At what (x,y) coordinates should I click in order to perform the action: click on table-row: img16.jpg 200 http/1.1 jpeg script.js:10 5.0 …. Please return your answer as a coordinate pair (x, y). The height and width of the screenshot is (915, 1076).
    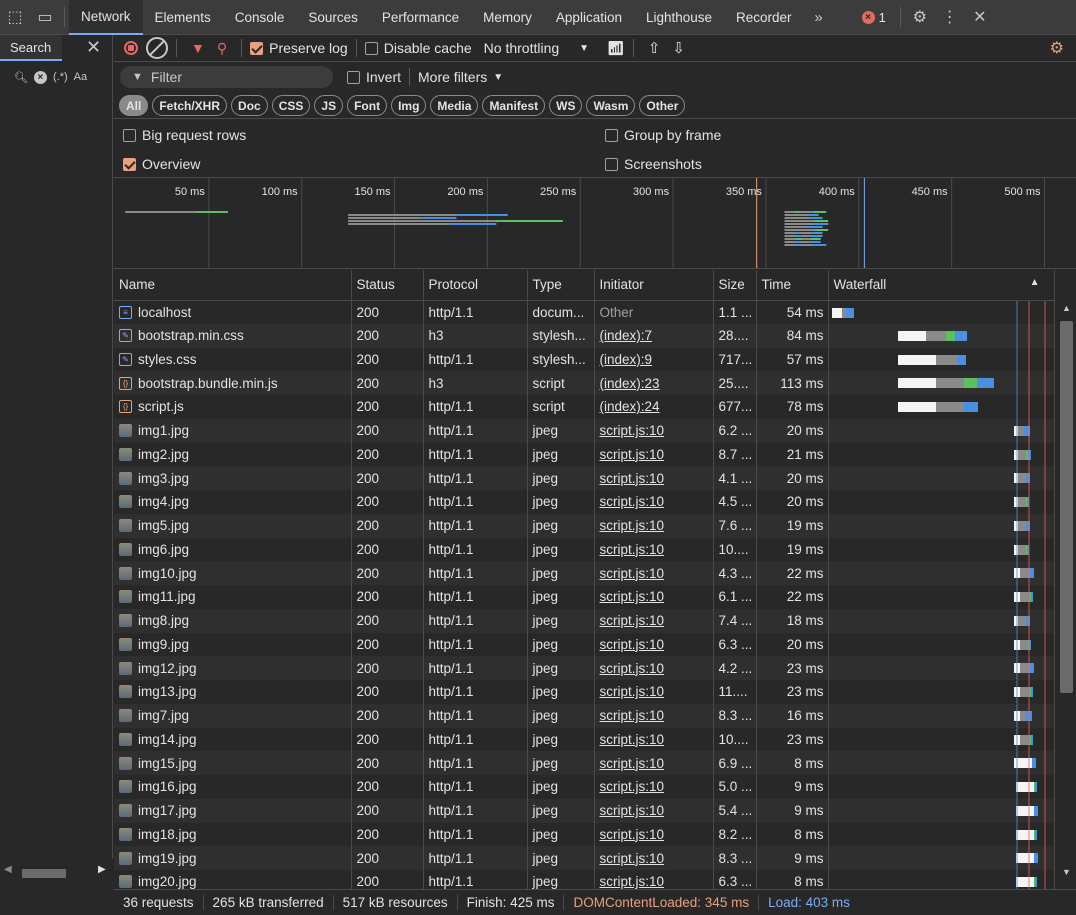
    Looking at the image, I should click on (584, 787).